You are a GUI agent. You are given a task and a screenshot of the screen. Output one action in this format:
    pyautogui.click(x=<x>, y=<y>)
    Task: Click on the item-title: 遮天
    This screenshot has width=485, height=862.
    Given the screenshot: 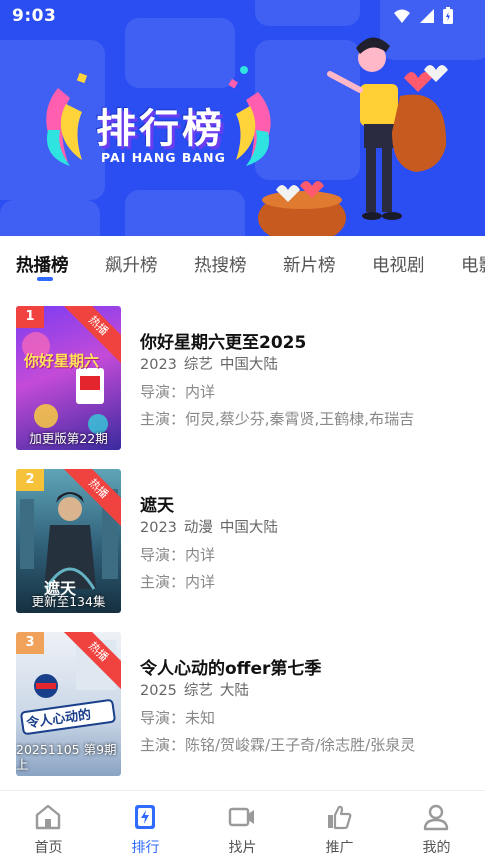 What is the action you would take?
    pyautogui.click(x=157, y=503)
    